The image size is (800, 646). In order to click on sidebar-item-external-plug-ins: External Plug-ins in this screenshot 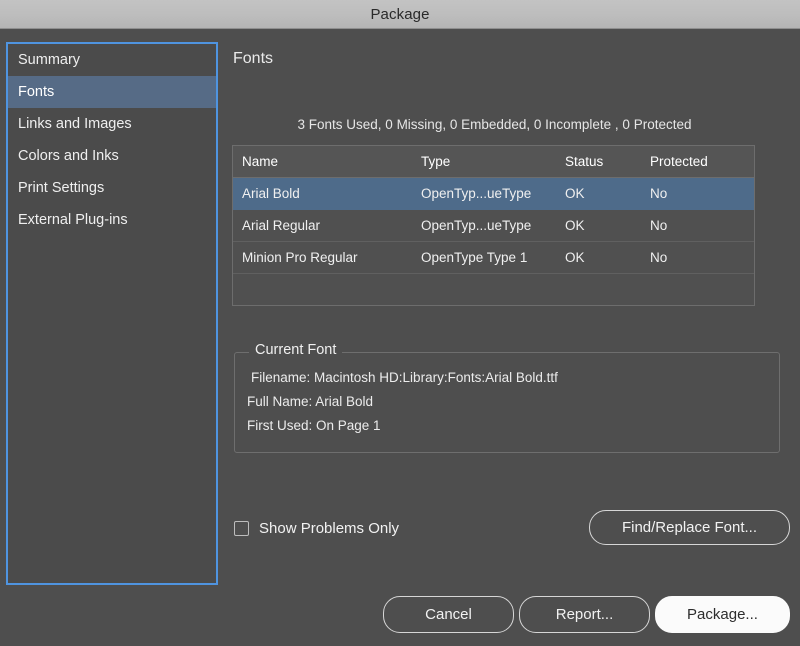, I will do `click(112, 220)`.